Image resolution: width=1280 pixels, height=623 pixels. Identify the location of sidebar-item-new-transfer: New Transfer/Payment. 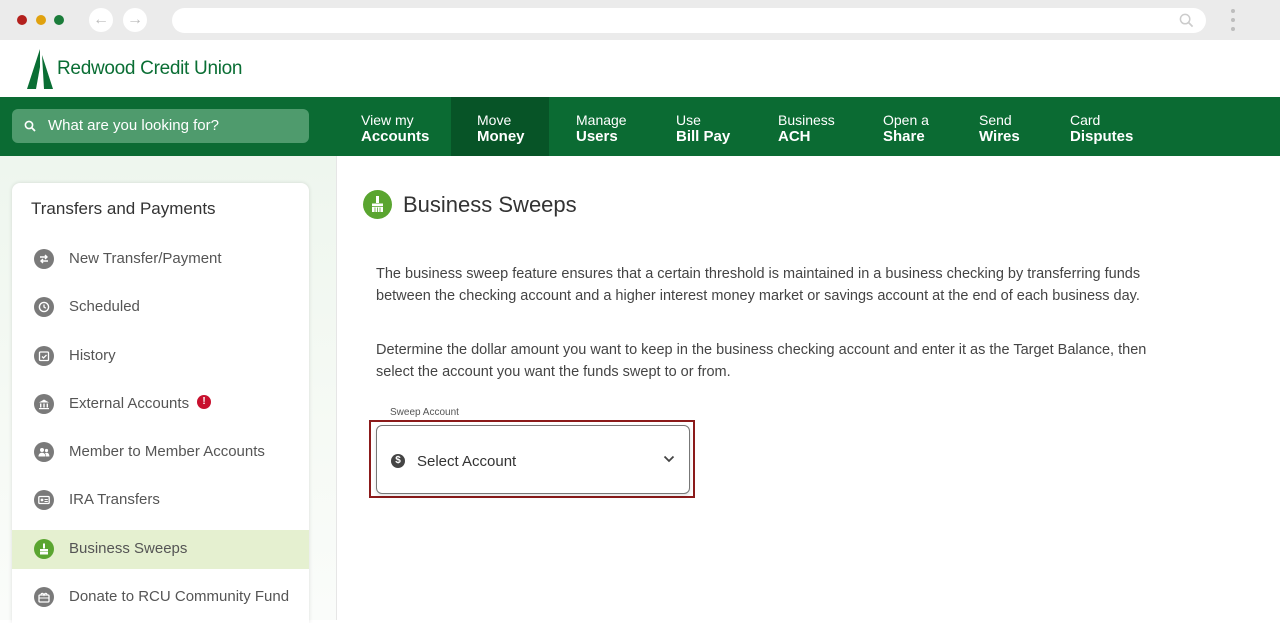
(160, 259).